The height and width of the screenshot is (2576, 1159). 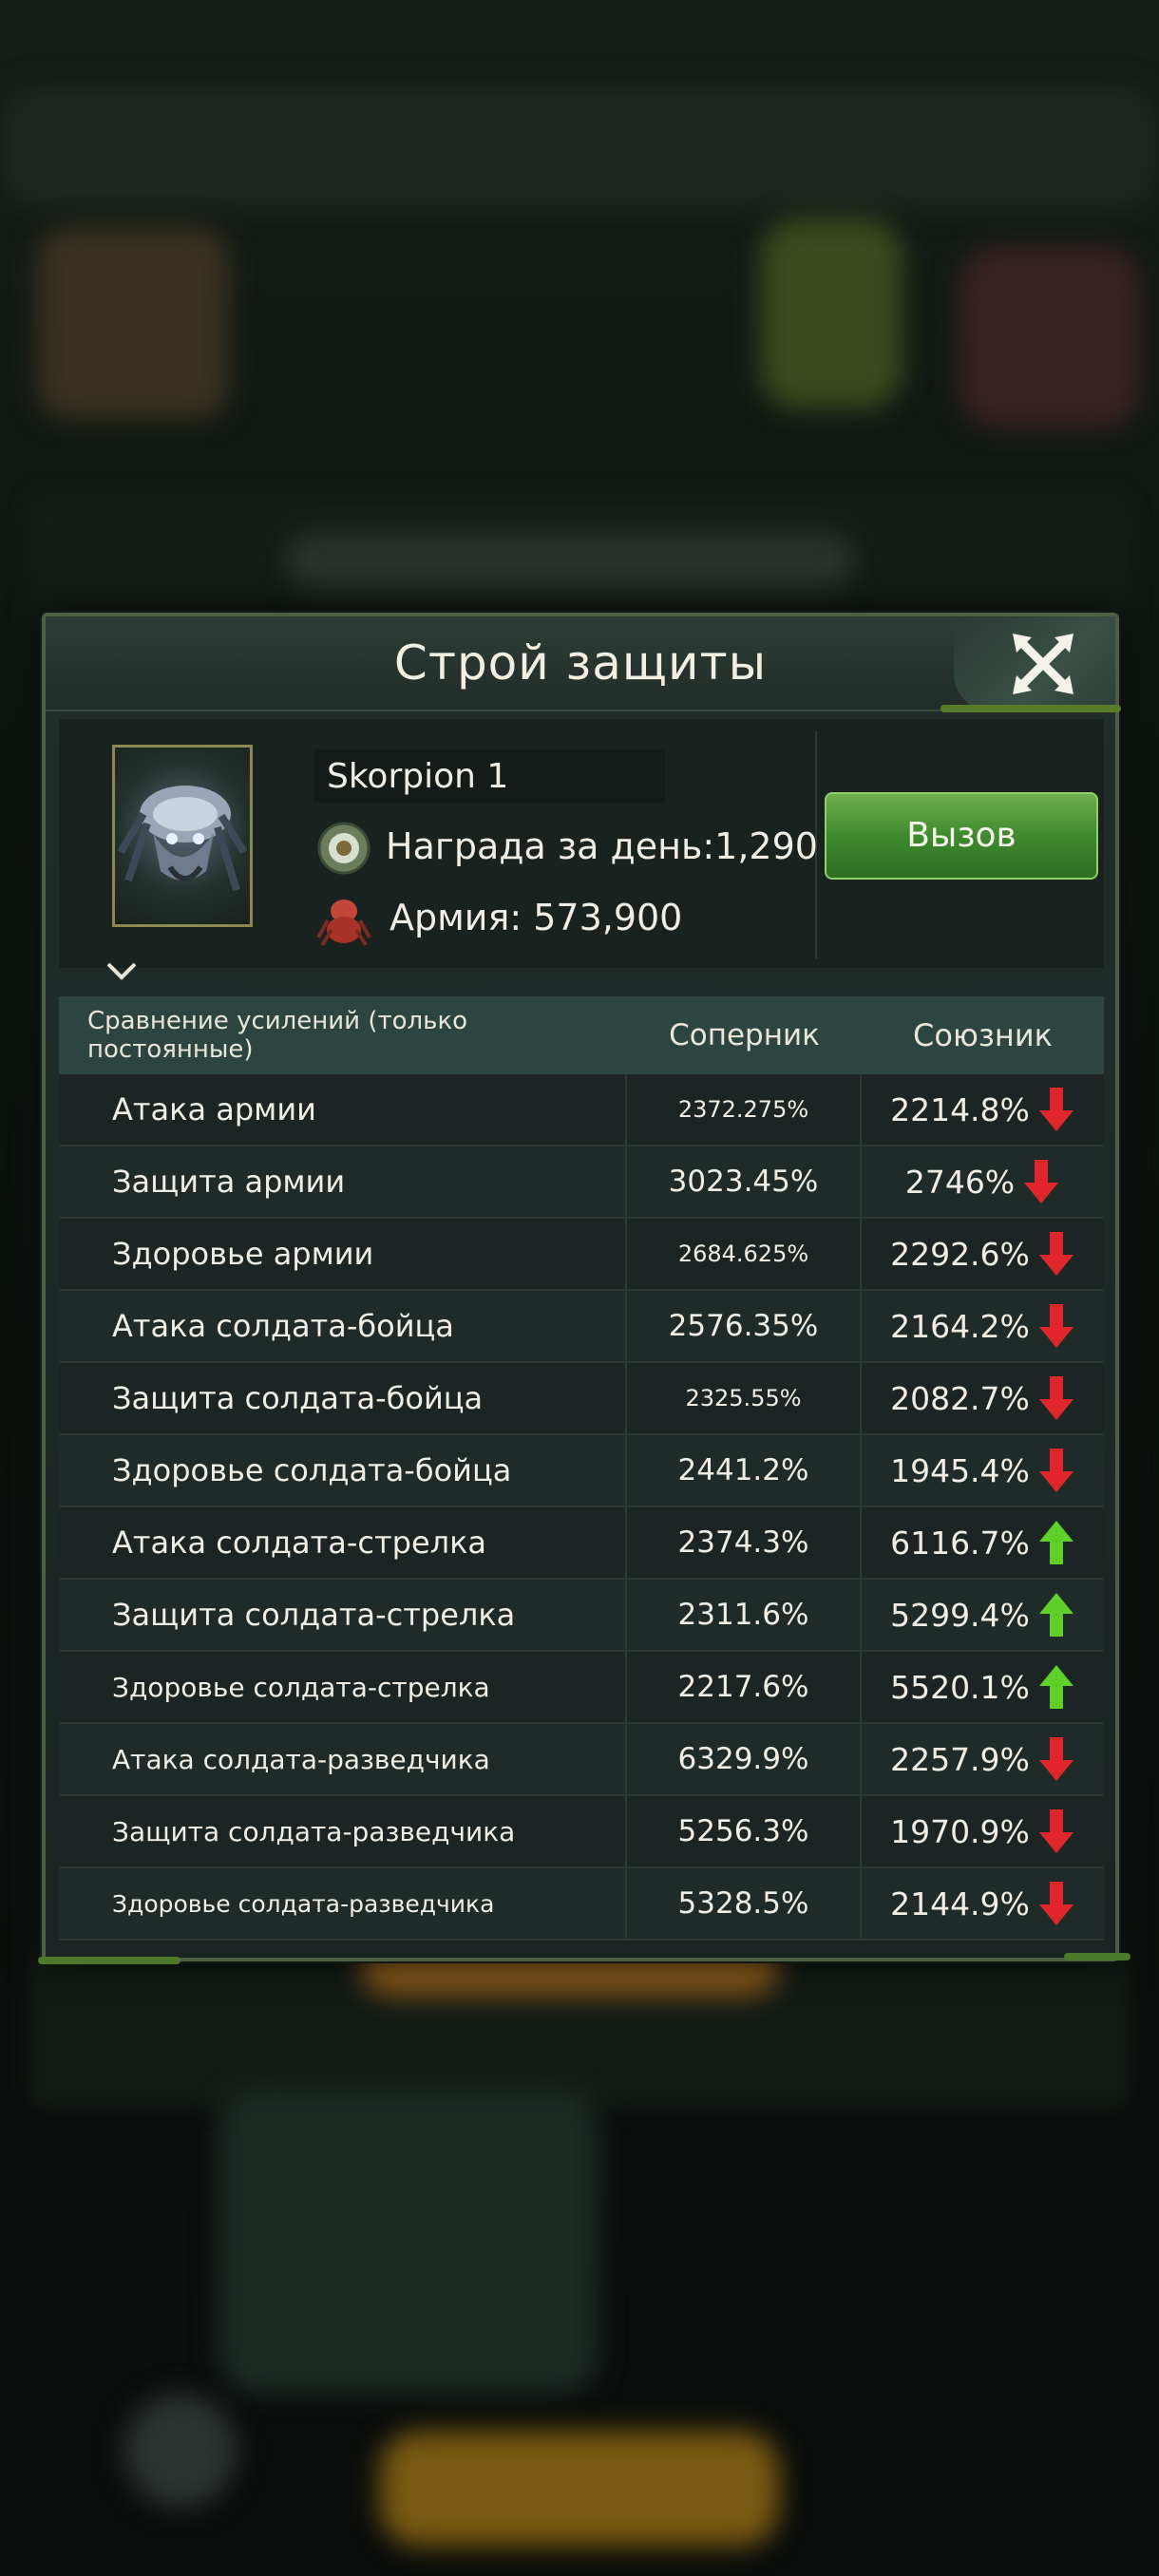 What do you see at coordinates (418, 776) in the screenshot?
I see `player-name: Skorpion 1` at bounding box center [418, 776].